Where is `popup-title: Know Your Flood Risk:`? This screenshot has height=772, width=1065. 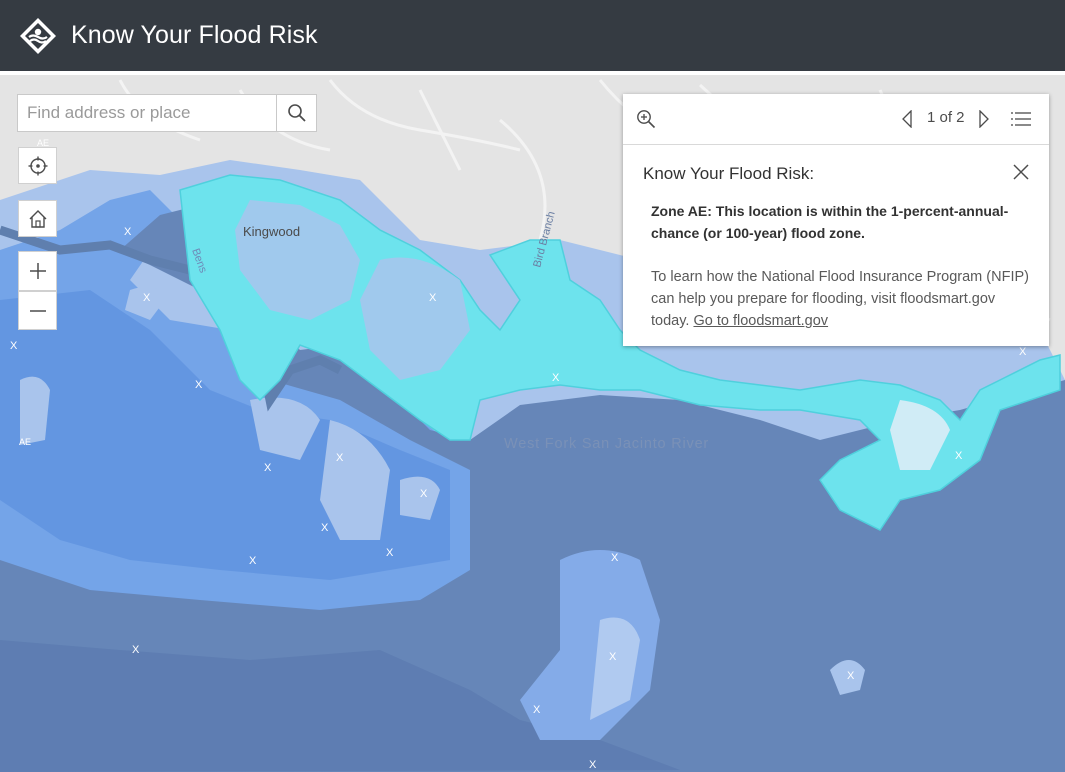 popup-title: Know Your Flood Risk: is located at coordinates (729, 173).